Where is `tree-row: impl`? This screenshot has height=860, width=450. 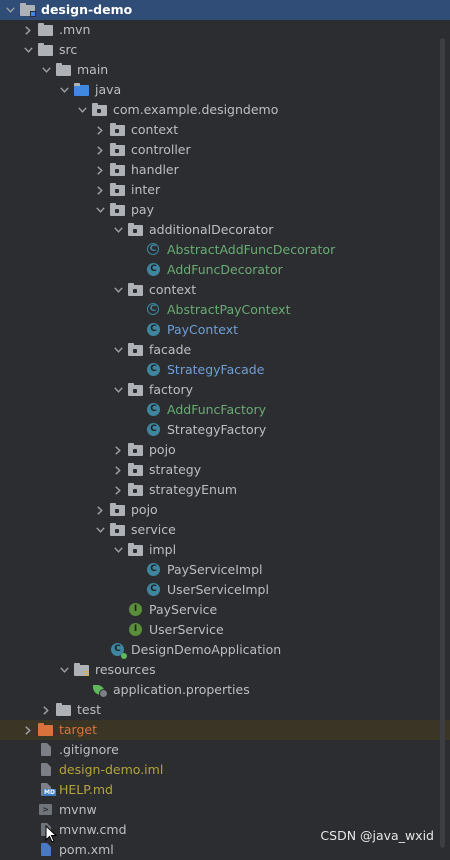
tree-row: impl is located at coordinates (225, 550).